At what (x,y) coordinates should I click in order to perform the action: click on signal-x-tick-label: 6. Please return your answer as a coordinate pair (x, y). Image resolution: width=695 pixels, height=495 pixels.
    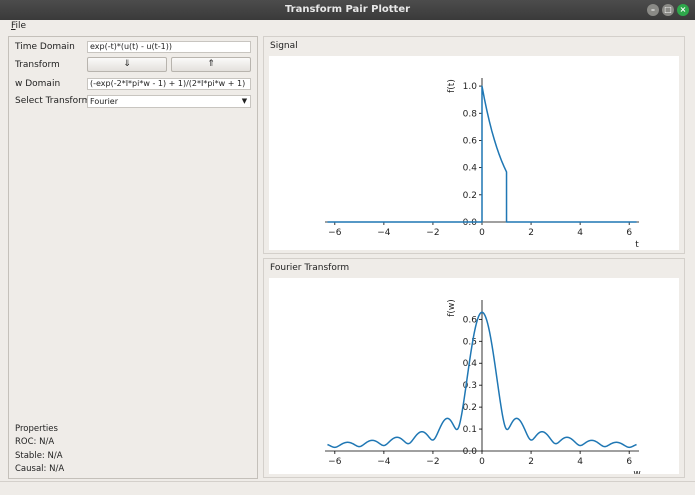
    Looking at the image, I should click on (629, 233).